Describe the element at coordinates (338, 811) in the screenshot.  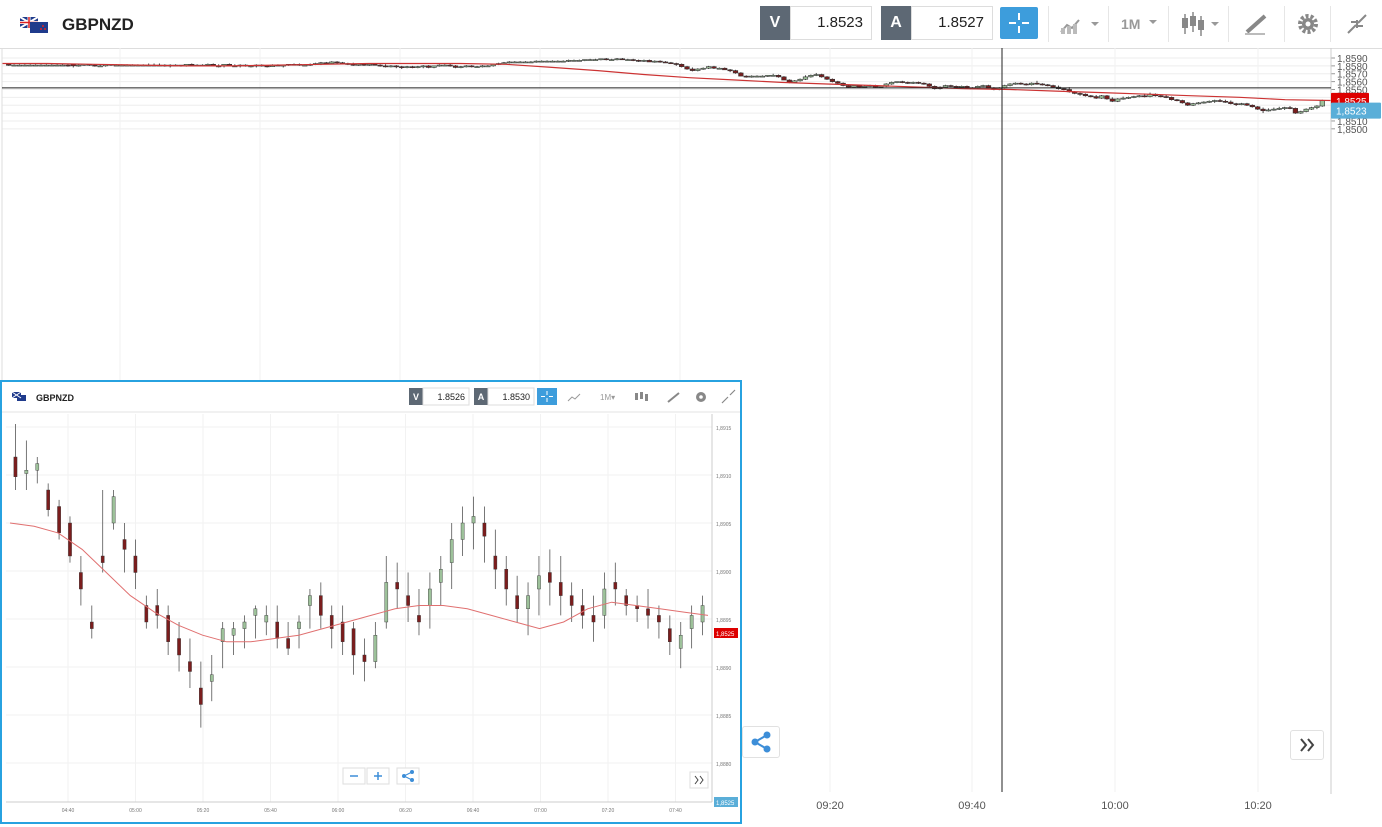
I see `inset-x-tick-label: 06:00` at that location.